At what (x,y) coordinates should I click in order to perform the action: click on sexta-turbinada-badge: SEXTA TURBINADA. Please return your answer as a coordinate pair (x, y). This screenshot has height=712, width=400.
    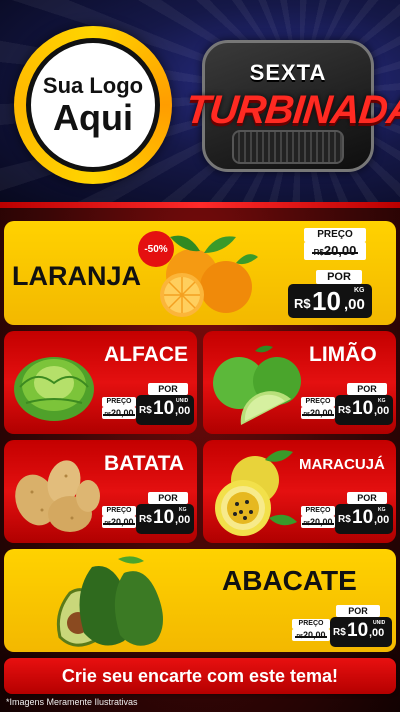
    Looking at the image, I should click on (291, 108).